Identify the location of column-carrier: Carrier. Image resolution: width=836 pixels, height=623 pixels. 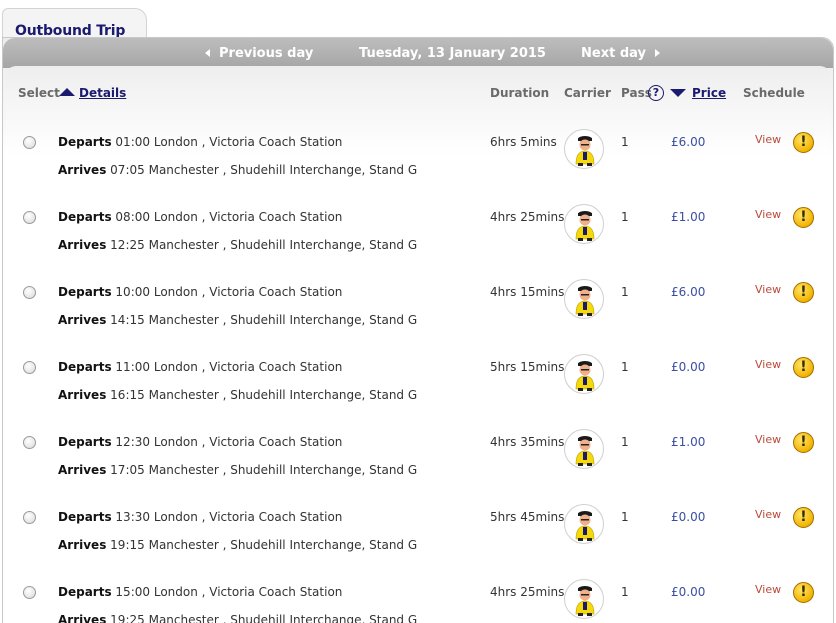
(587, 93).